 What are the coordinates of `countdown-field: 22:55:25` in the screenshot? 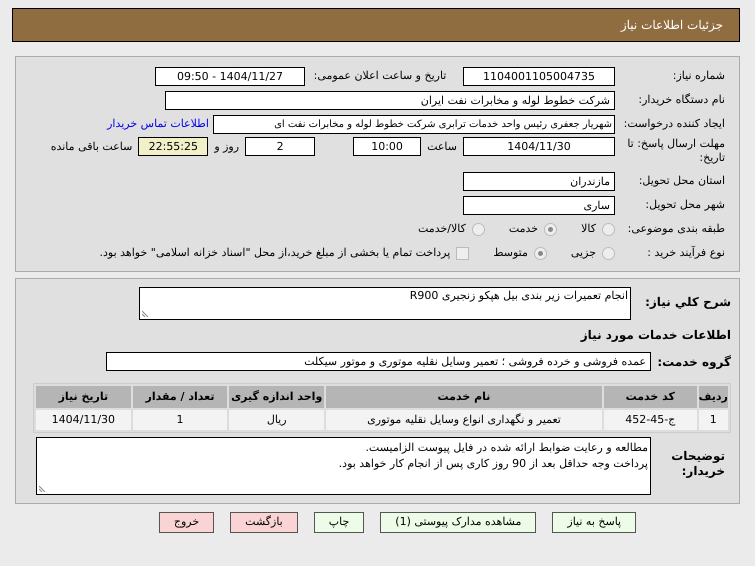 It's located at (173, 146).